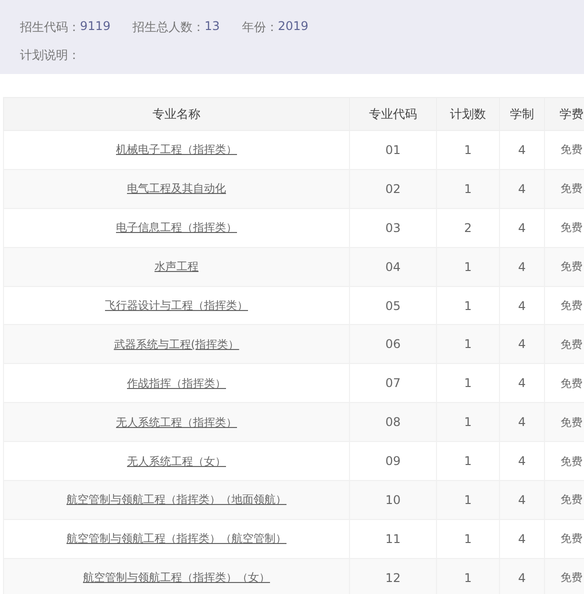 Image resolution: width=584 pixels, height=594 pixels. What do you see at coordinates (177, 344) in the screenshot?
I see `major-link: 武器系统与工程(指挥类）` at bounding box center [177, 344].